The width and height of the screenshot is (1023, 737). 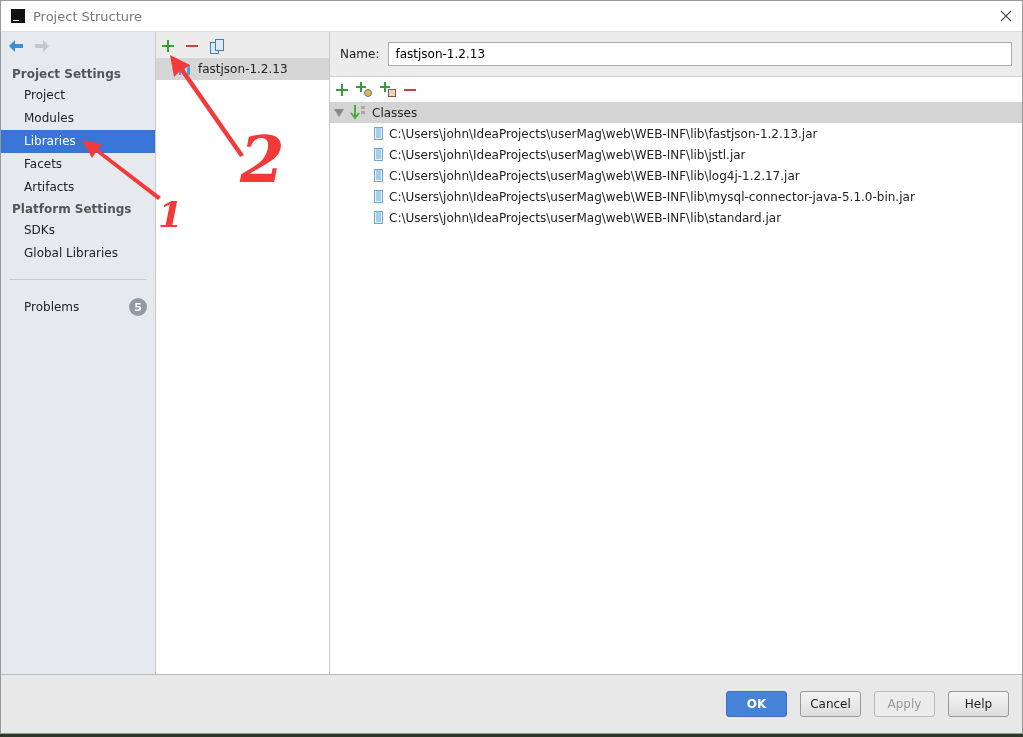 I want to click on dialog-button: Help, so click(x=978, y=704).